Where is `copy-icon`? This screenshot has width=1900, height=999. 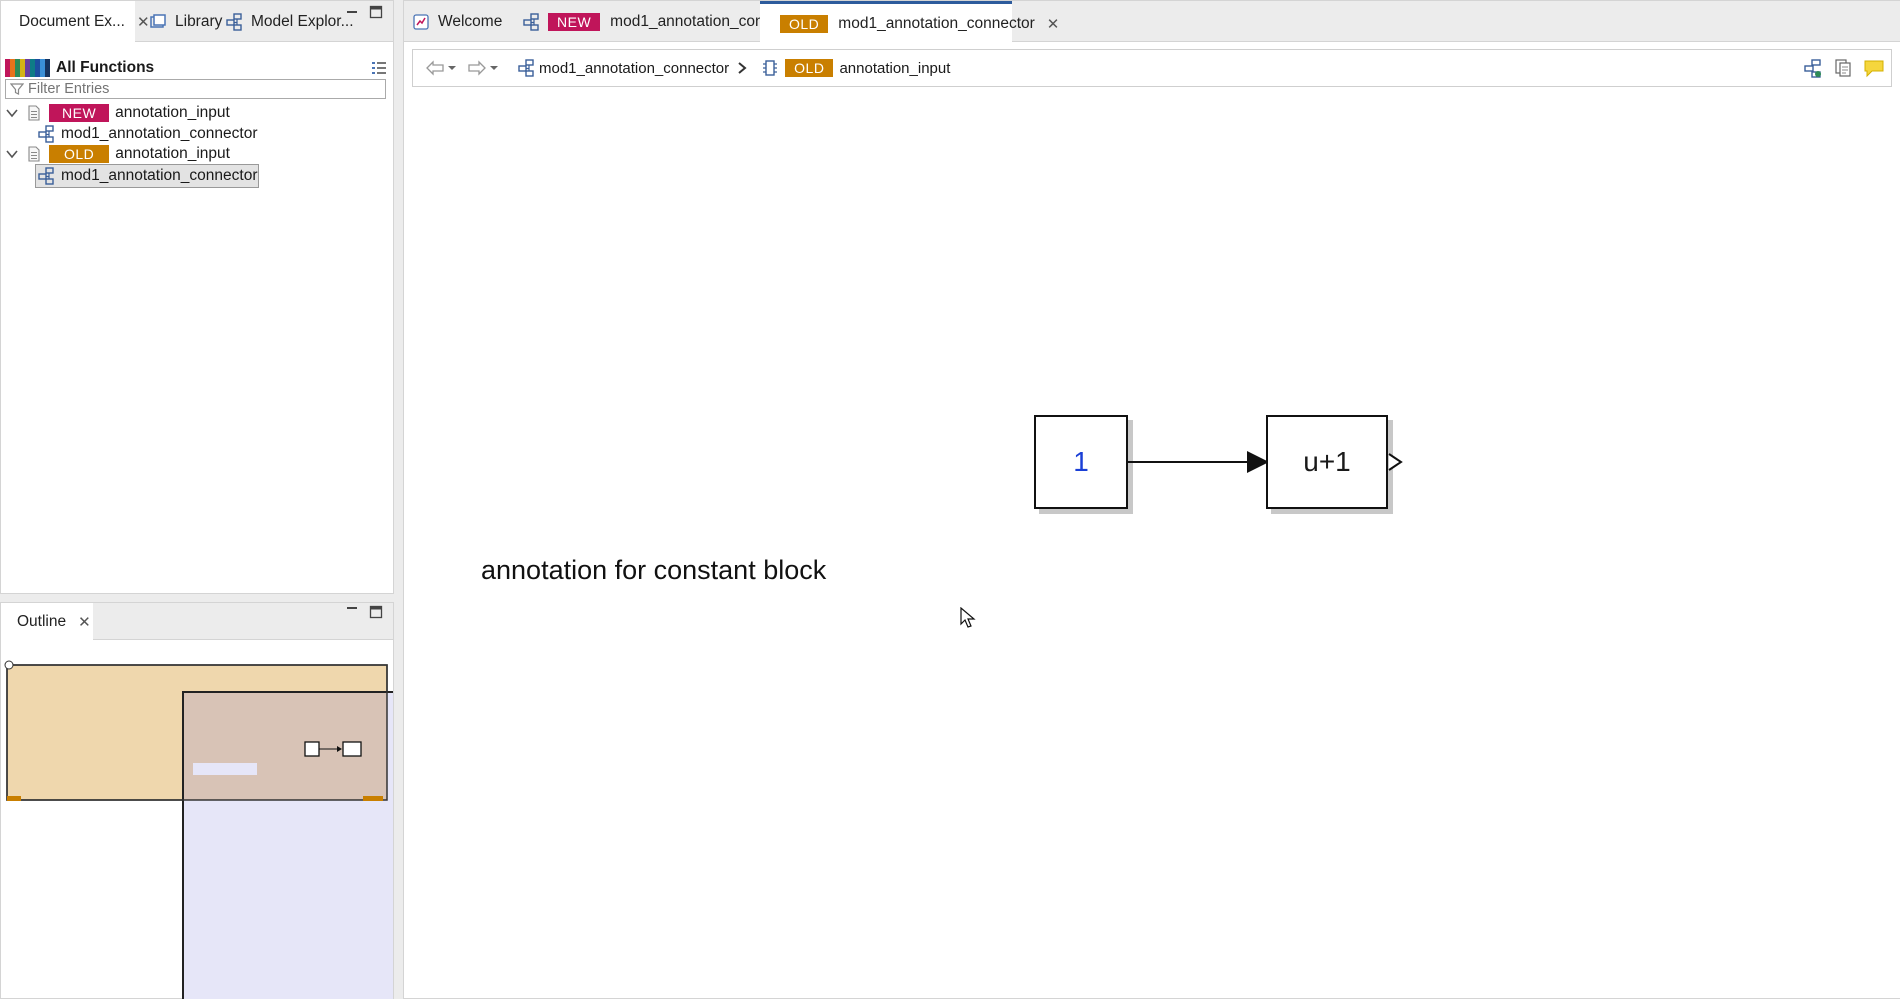 copy-icon is located at coordinates (1843, 68).